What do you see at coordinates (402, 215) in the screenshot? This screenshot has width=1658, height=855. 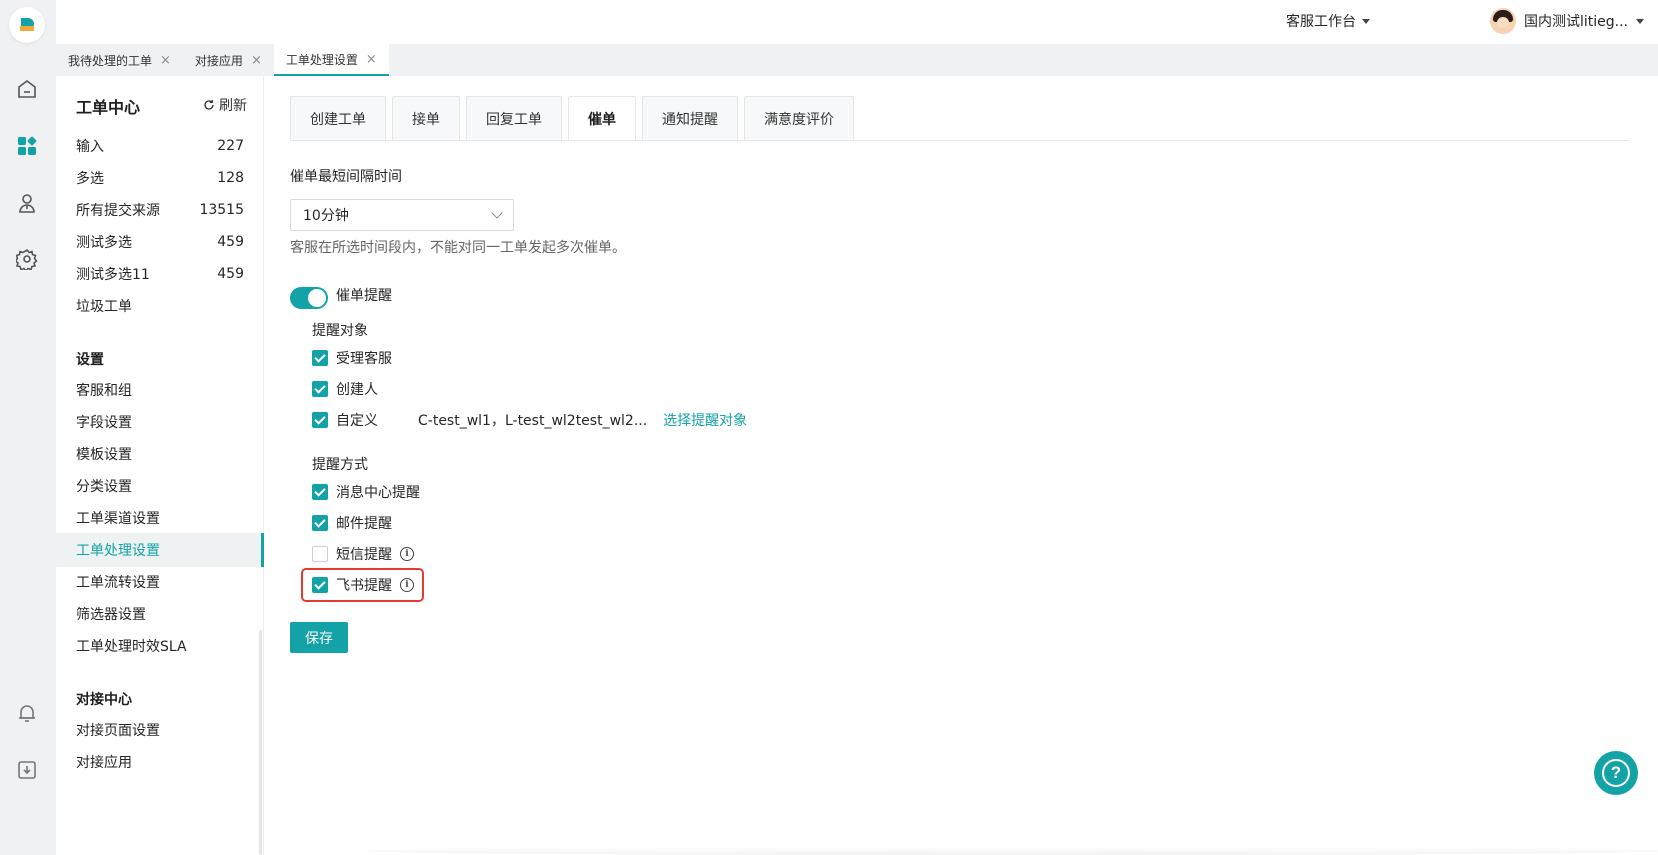 I see `interval-select: 10分钟` at bounding box center [402, 215].